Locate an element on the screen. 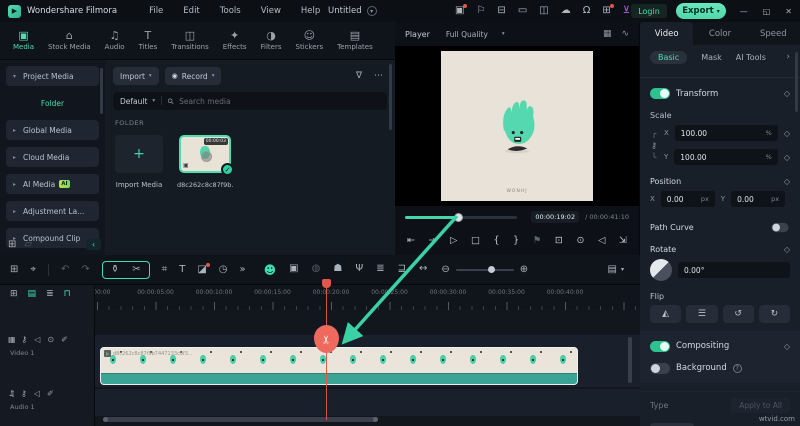 Image resolution: width=800 pixels, height=426 pixels. media-scrollbar is located at coordinates (390, 97).